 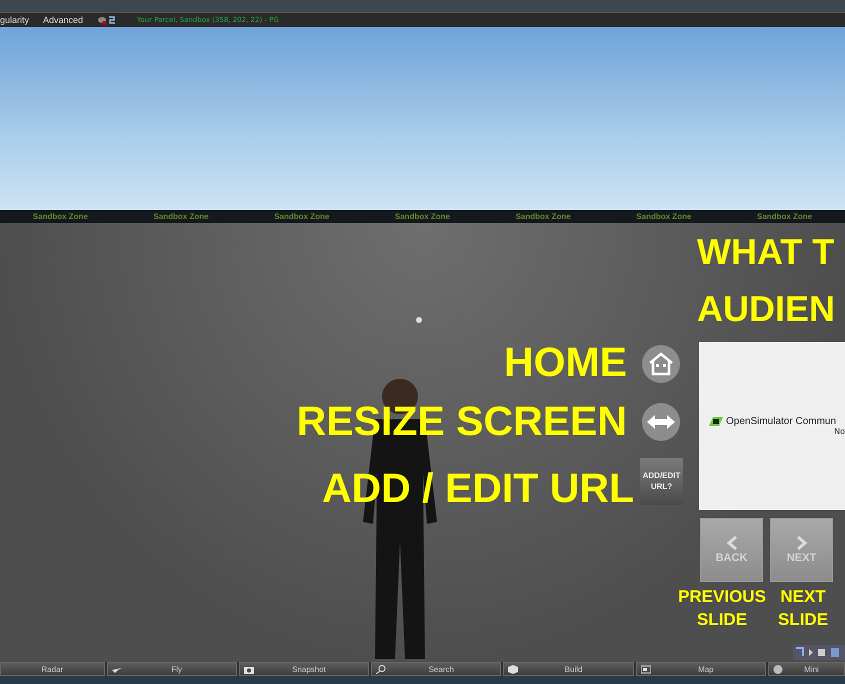 What do you see at coordinates (645, 669) in the screenshot?
I see `map-icon` at bounding box center [645, 669].